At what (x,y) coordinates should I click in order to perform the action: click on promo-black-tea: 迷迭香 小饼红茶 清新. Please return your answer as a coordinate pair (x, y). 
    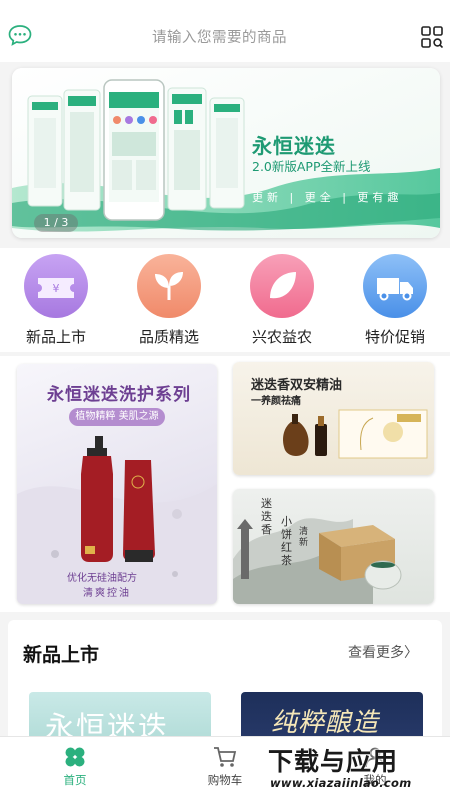
    Looking at the image, I should click on (333, 546).